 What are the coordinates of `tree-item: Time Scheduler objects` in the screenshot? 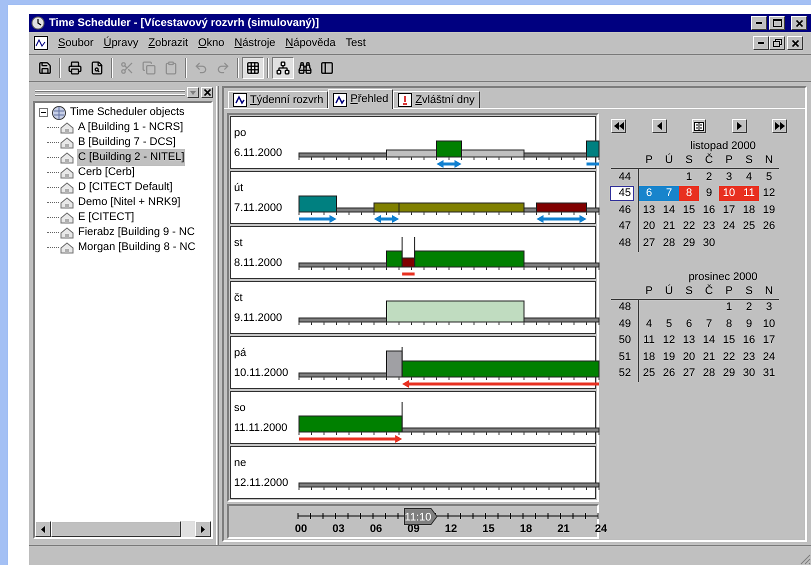 It's located at (127, 112).